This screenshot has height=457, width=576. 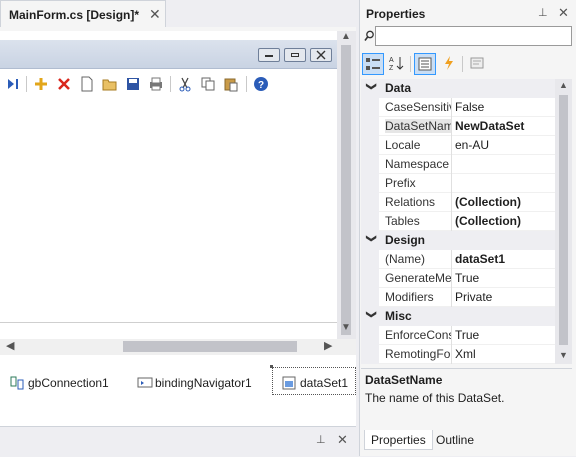 I want to click on property-grid-scrollbar: ▲ ▼, so click(x=563, y=221).